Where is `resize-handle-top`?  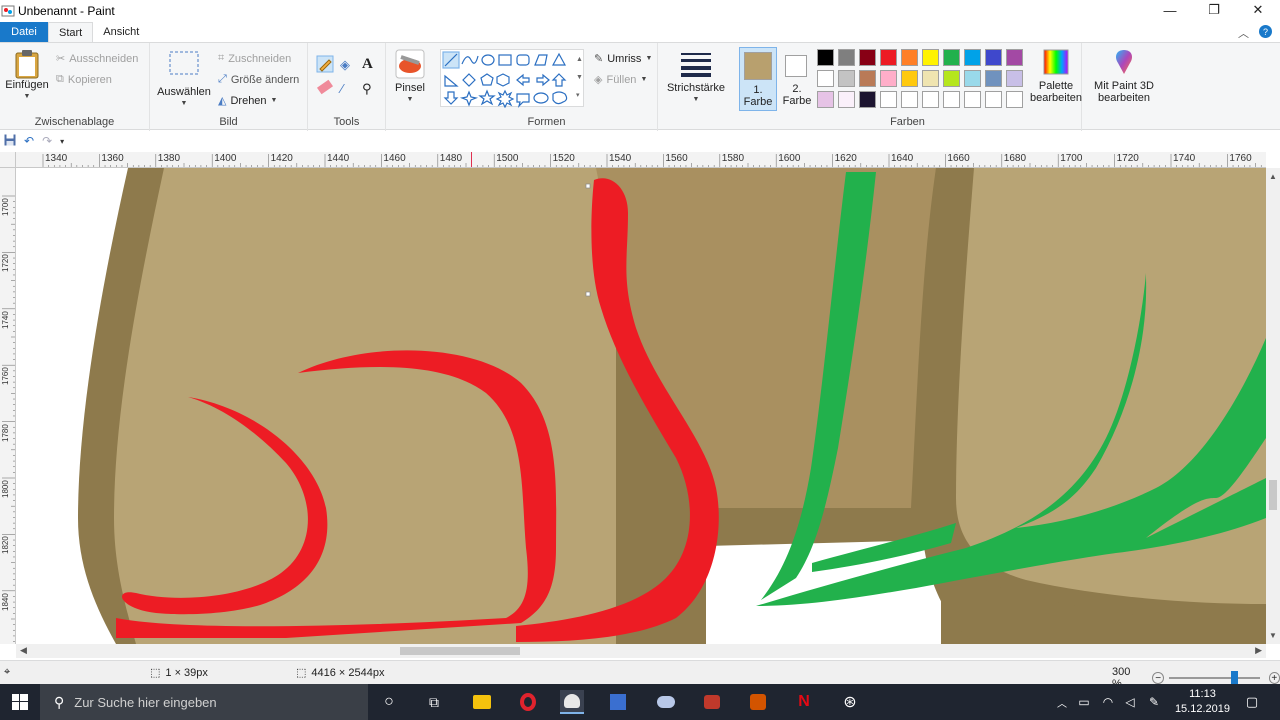
resize-handle-top is located at coordinates (588, 186).